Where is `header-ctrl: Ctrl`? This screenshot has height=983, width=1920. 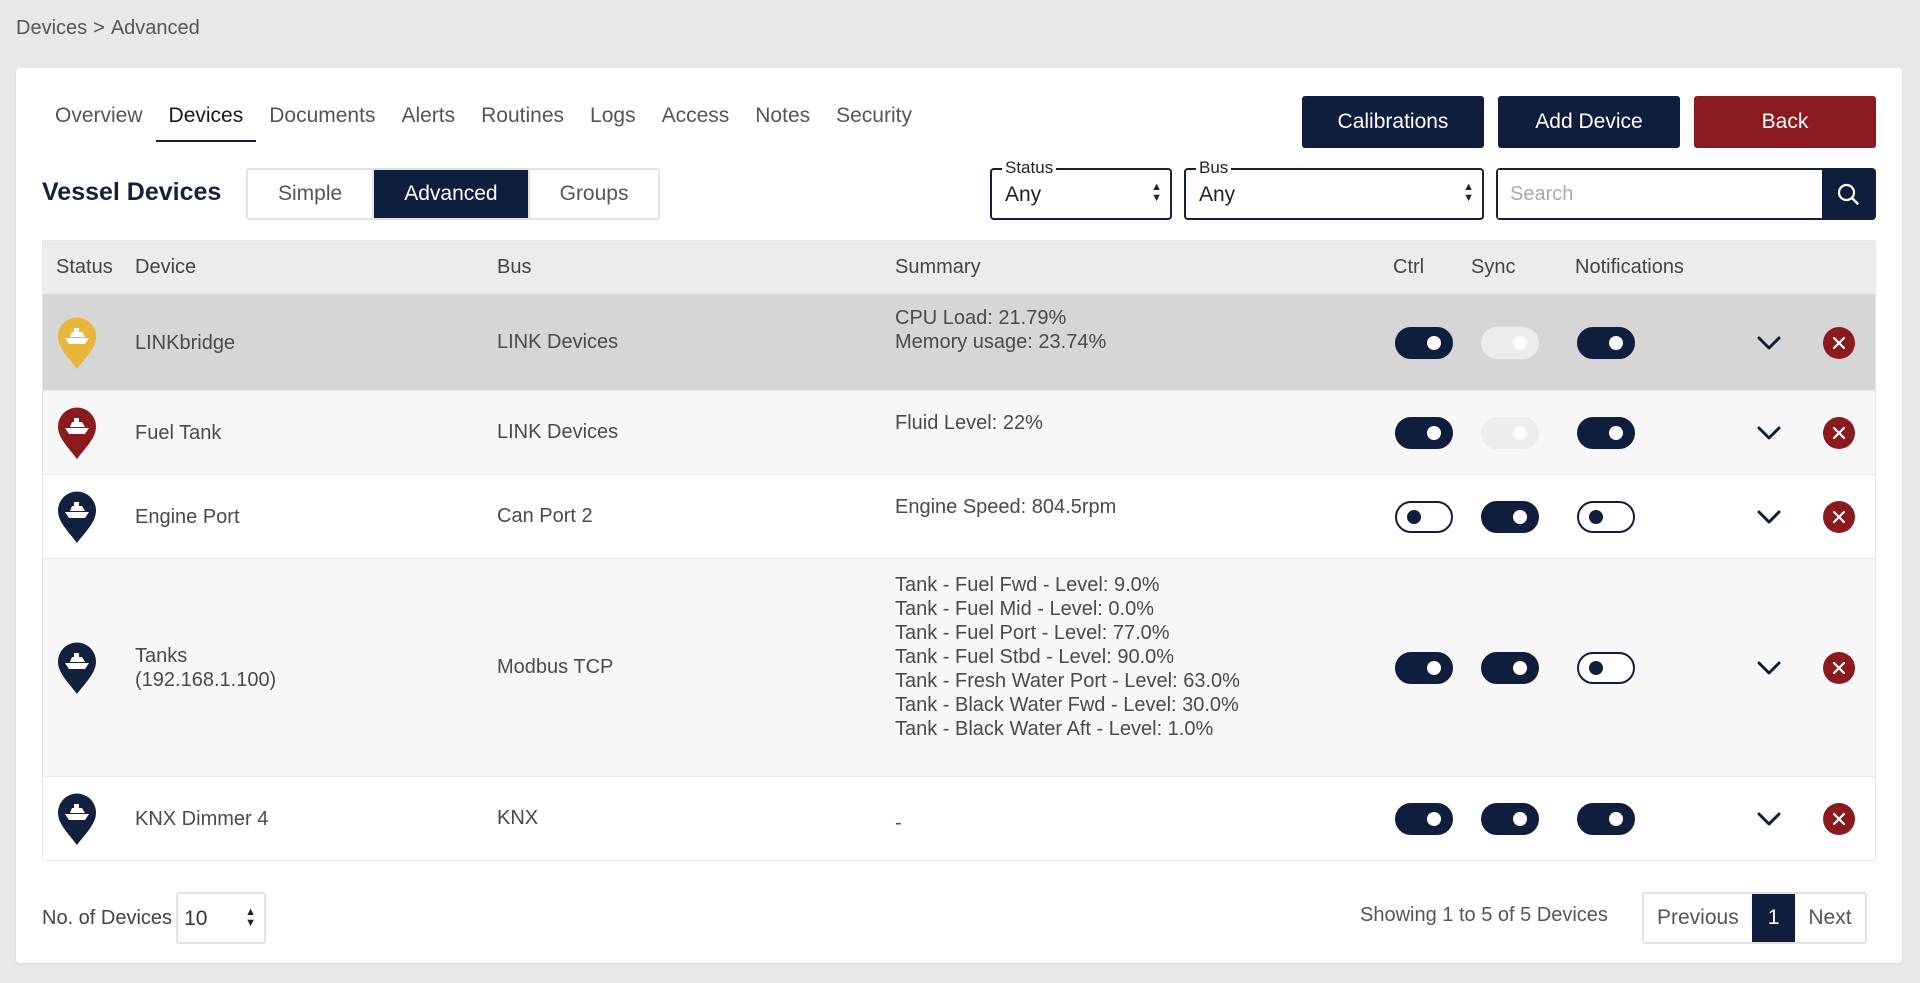
header-ctrl: Ctrl is located at coordinates (1409, 266).